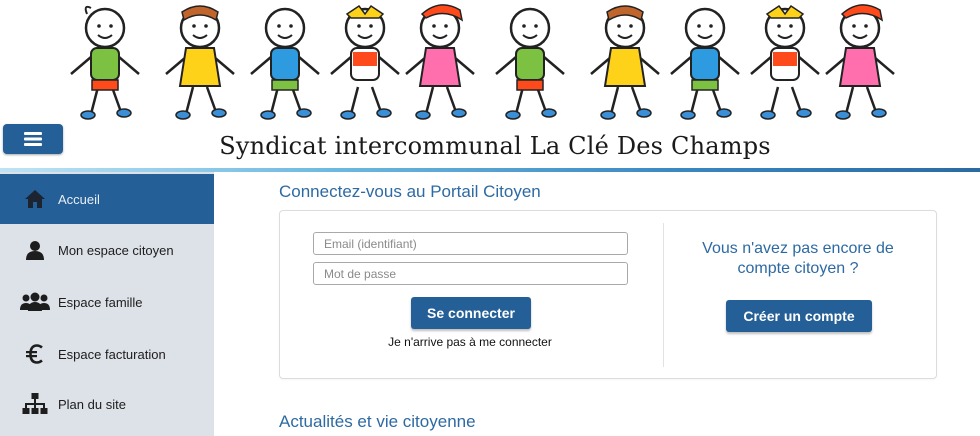 Image resolution: width=980 pixels, height=436 pixels. Describe the element at coordinates (100, 302) in the screenshot. I see `sidebar-item-label: Espace famille` at that location.